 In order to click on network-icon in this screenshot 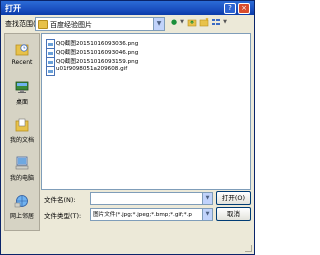, I will do `click(21, 201)`.